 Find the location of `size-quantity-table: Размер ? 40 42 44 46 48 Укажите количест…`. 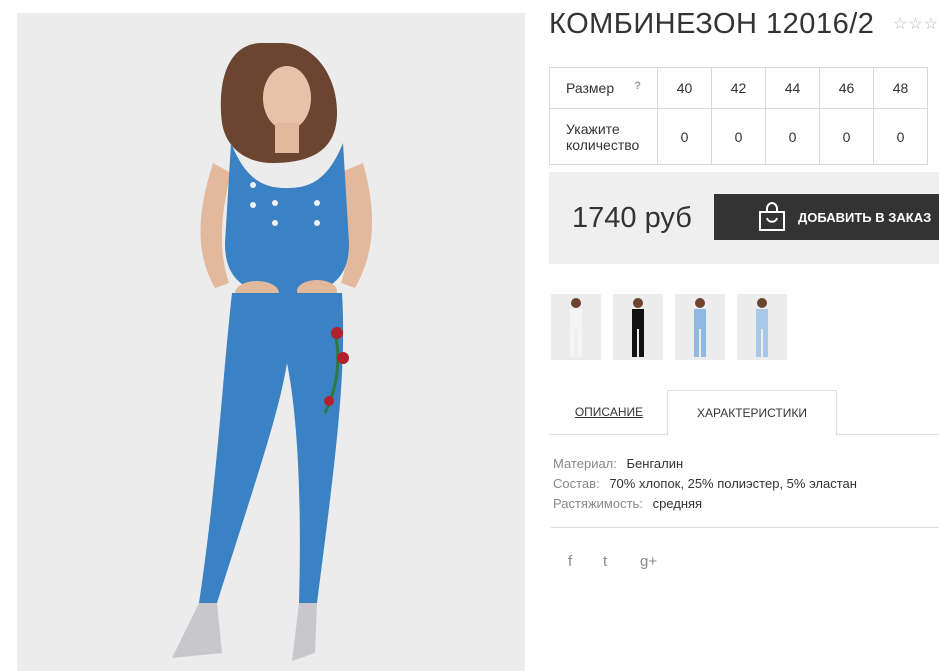

size-quantity-table: Размер ? 40 42 44 46 48 Укажите количест… is located at coordinates (738, 116).